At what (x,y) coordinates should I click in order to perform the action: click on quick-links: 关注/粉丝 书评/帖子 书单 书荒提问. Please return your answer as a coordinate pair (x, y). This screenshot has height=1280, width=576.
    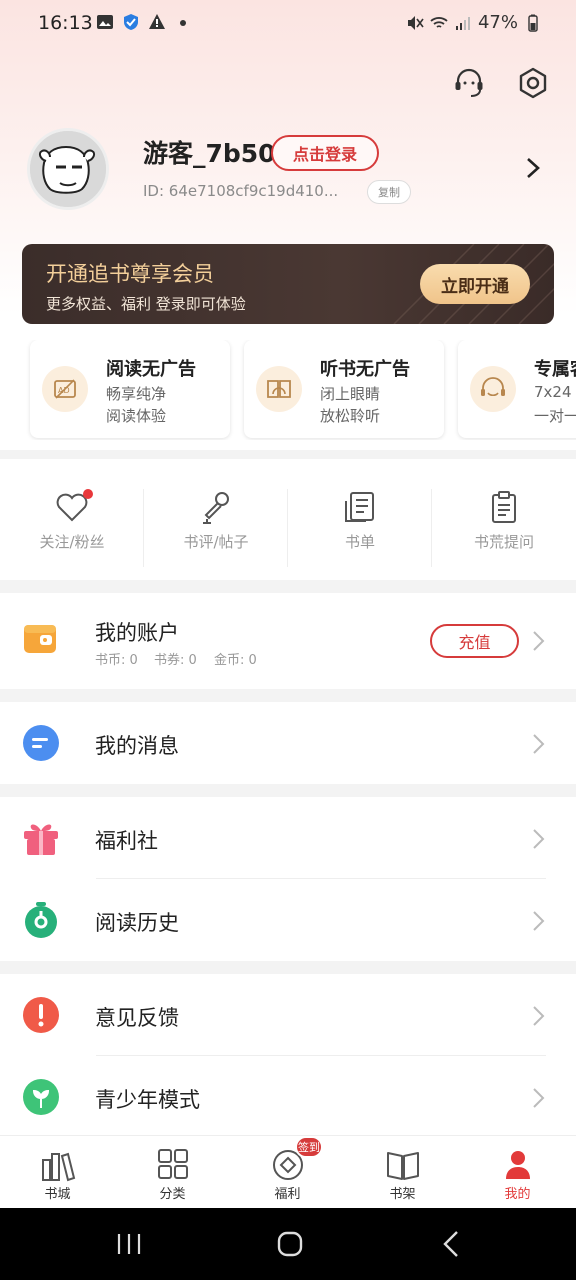
    Looking at the image, I should click on (288, 519).